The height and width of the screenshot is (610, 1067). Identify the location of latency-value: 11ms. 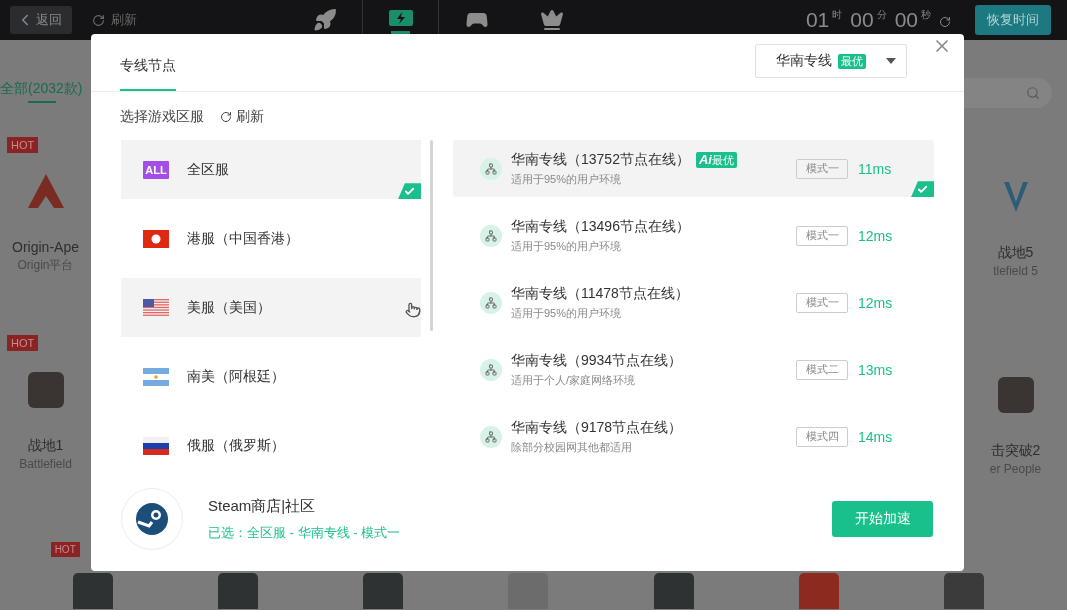
(875, 168).